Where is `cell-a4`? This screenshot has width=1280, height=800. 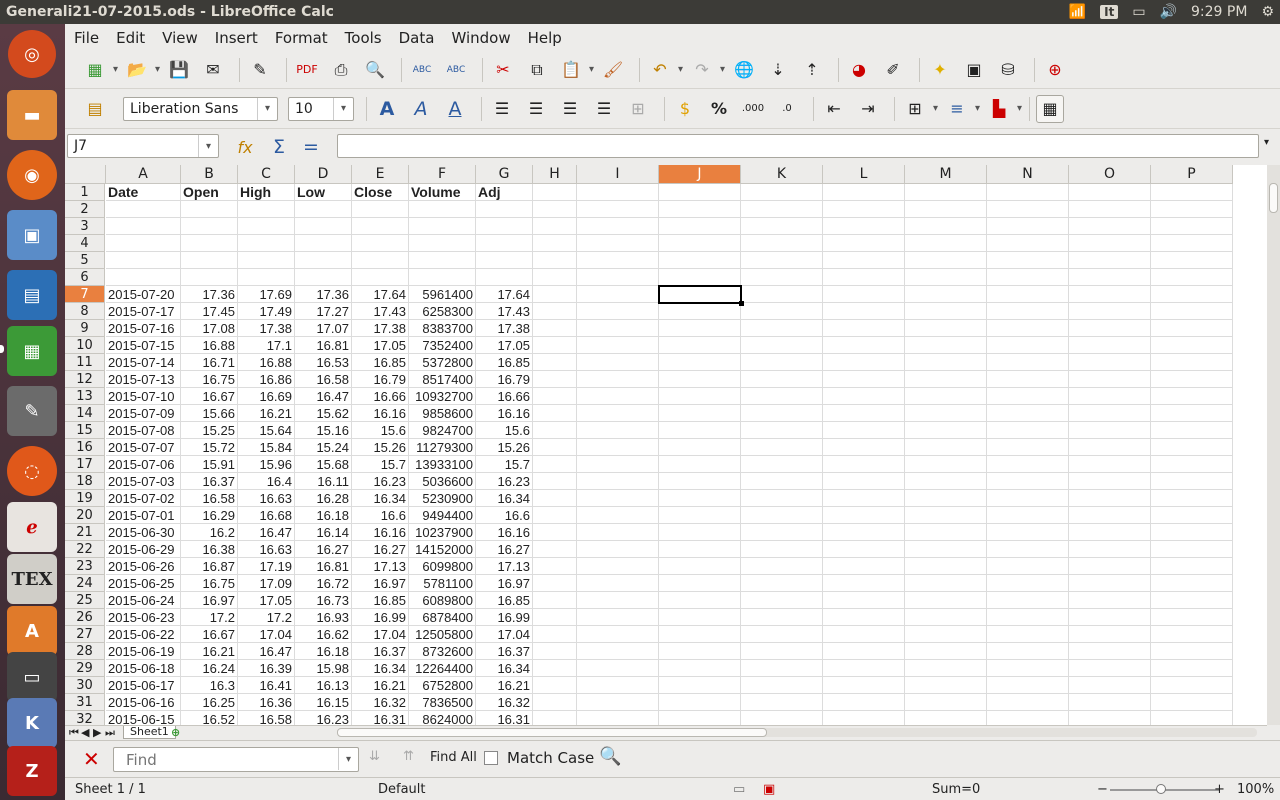 cell-a4 is located at coordinates (143, 243).